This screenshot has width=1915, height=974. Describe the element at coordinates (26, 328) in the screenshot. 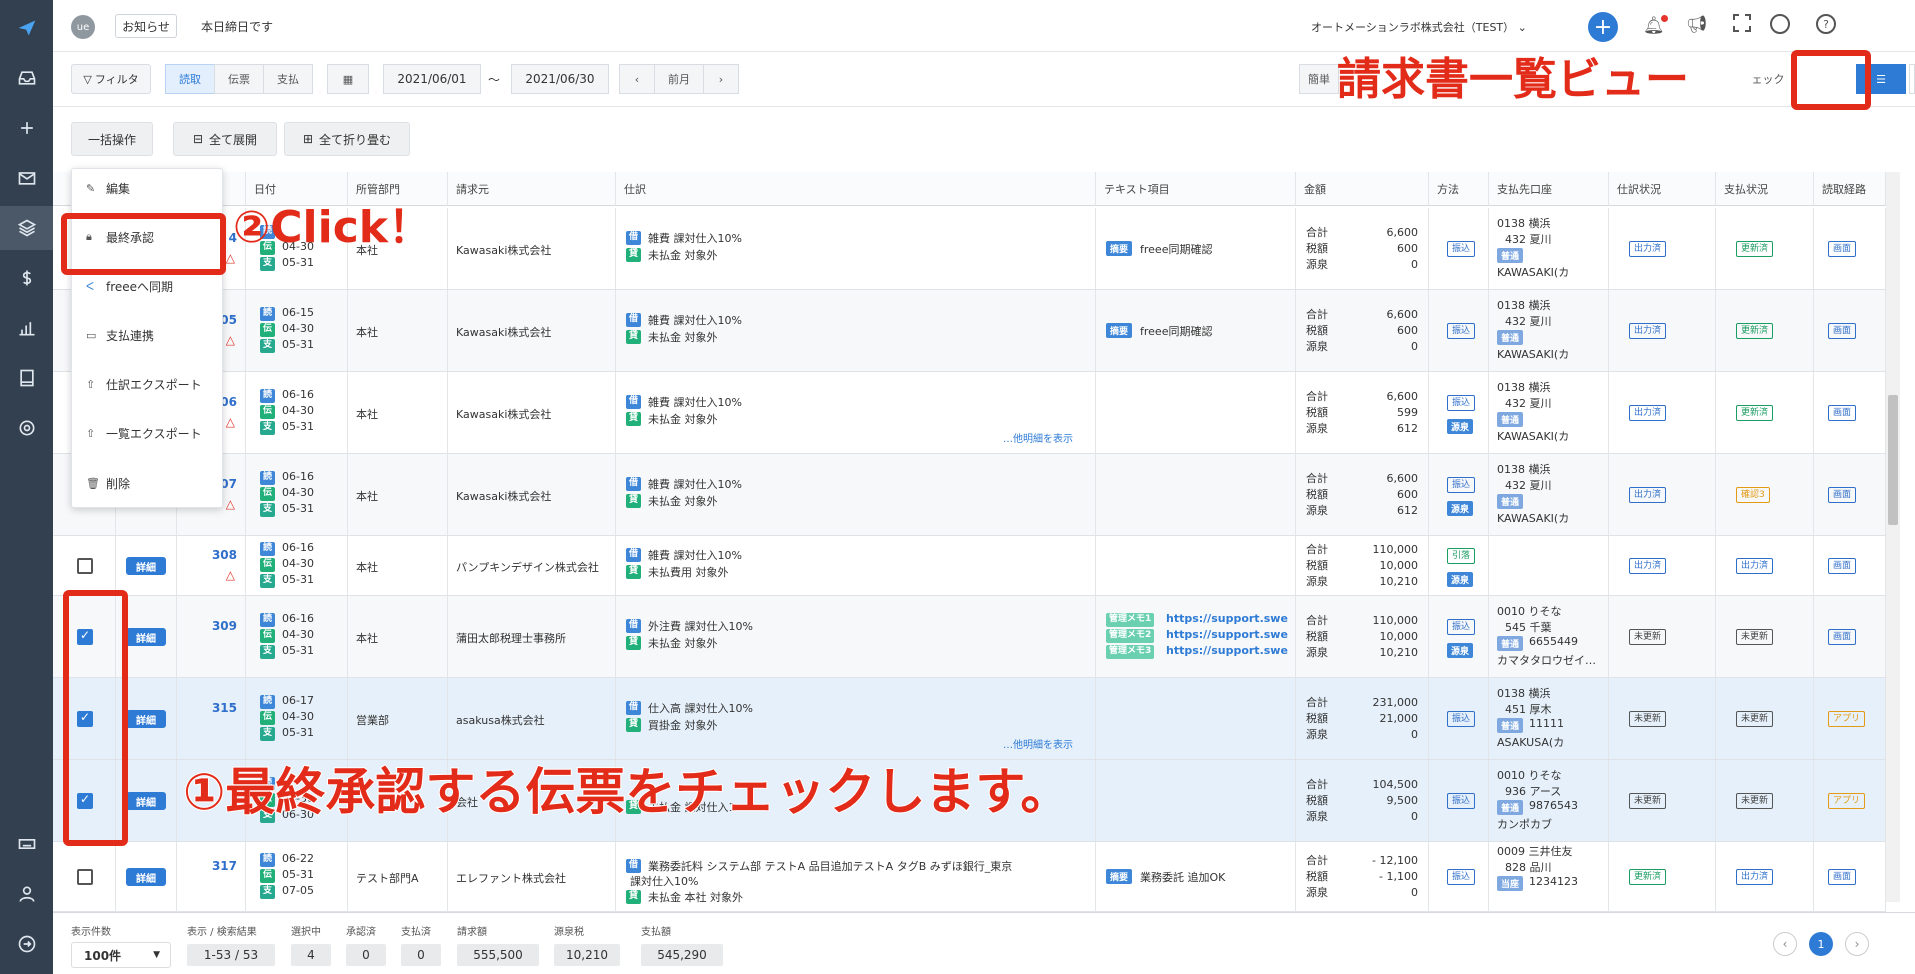

I see `chart-icon` at that location.